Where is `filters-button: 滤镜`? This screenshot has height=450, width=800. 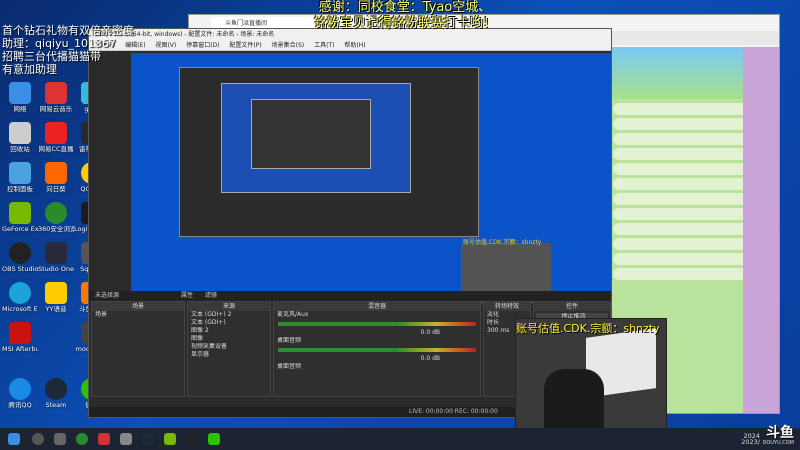
filters-button: 滤镜 is located at coordinates (211, 295).